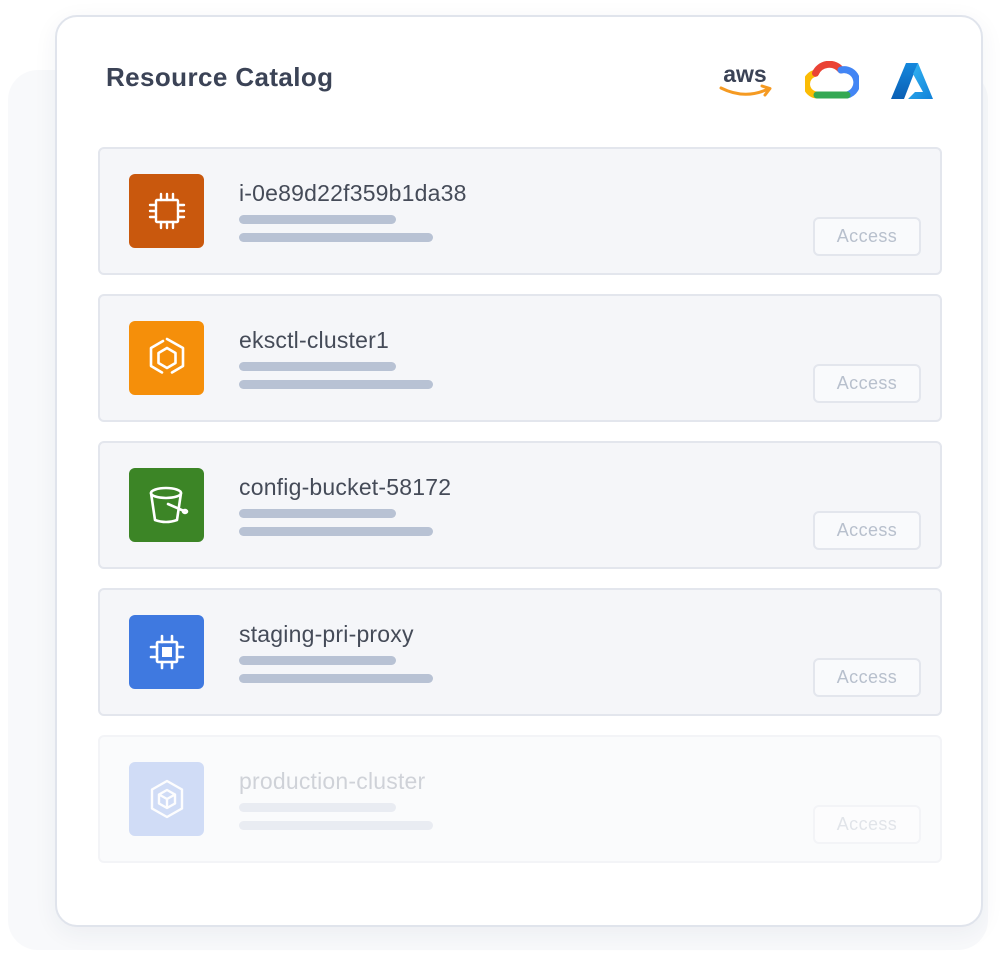  What do you see at coordinates (166, 799) in the screenshot?
I see `gke-icon` at bounding box center [166, 799].